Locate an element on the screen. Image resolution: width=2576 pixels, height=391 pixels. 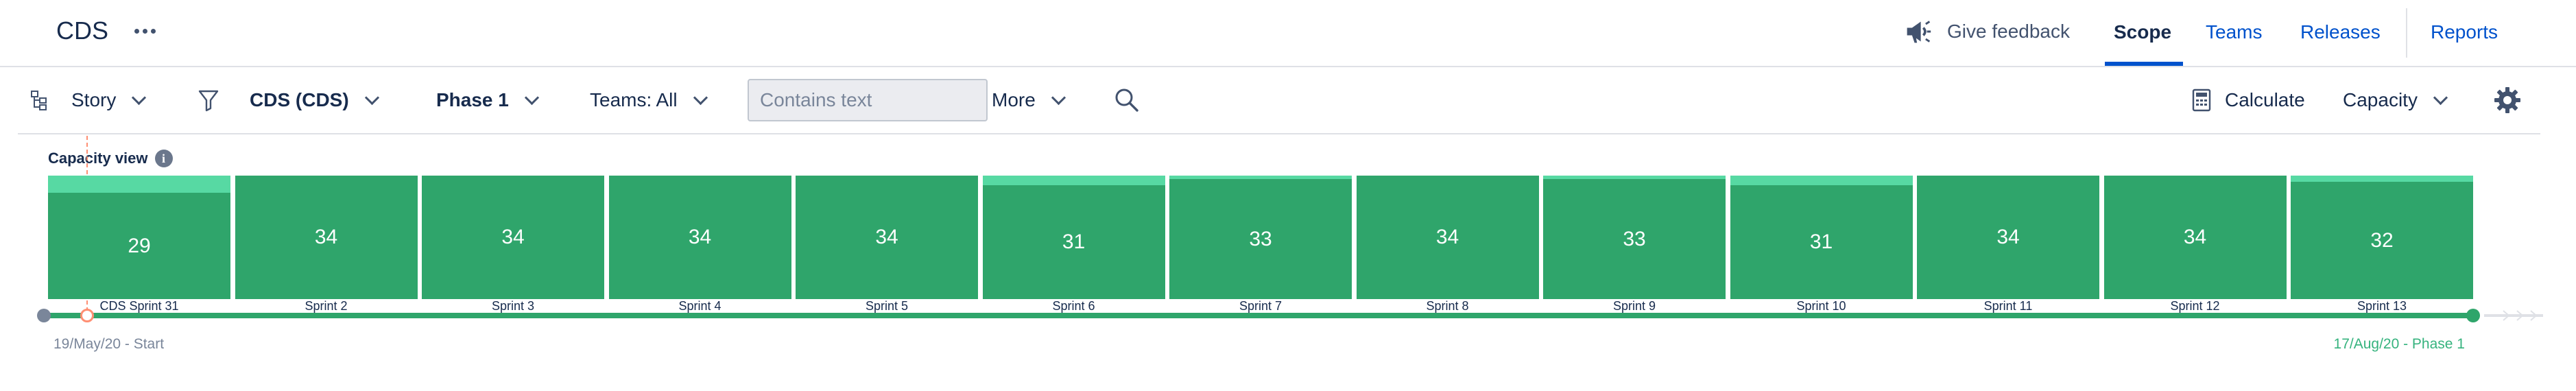
sprint-capacity-value: 29 is located at coordinates (139, 245).